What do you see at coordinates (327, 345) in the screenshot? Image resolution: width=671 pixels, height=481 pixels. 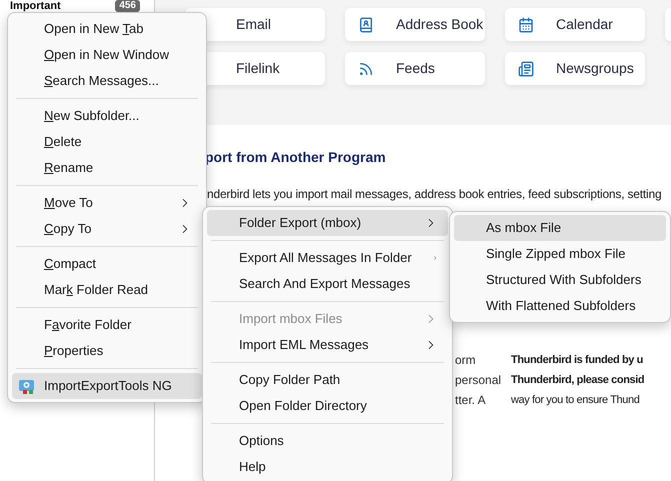 I see `menu-item: Import EML Messages` at bounding box center [327, 345].